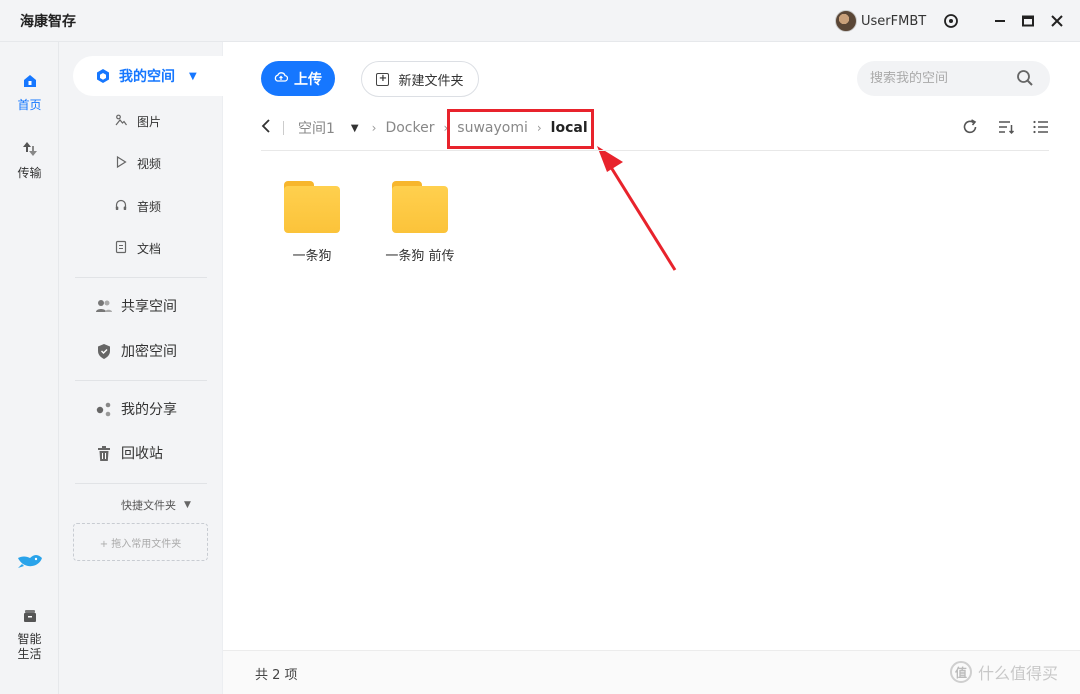 The width and height of the screenshot is (1080, 694). What do you see at coordinates (409, 128) in the screenshot?
I see `breadcrumb-docker: Docker` at bounding box center [409, 128].